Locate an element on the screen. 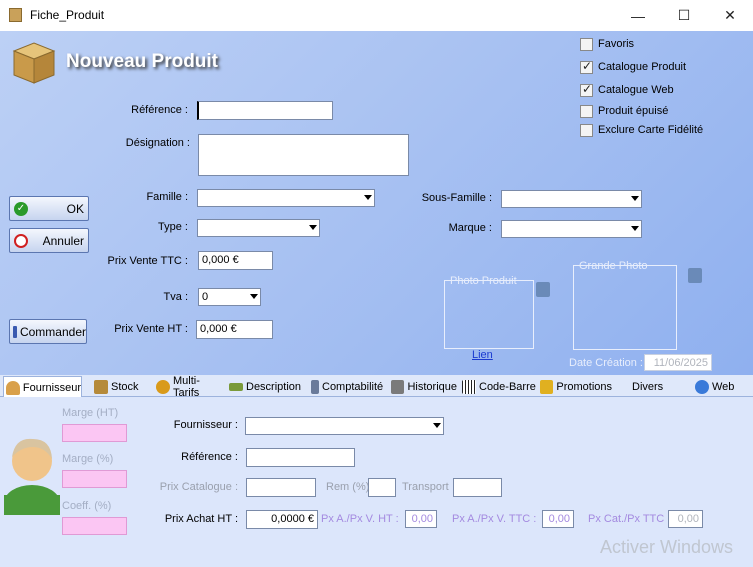  tab-code-barre-label: Code-Barre is located at coordinates (507, 387).